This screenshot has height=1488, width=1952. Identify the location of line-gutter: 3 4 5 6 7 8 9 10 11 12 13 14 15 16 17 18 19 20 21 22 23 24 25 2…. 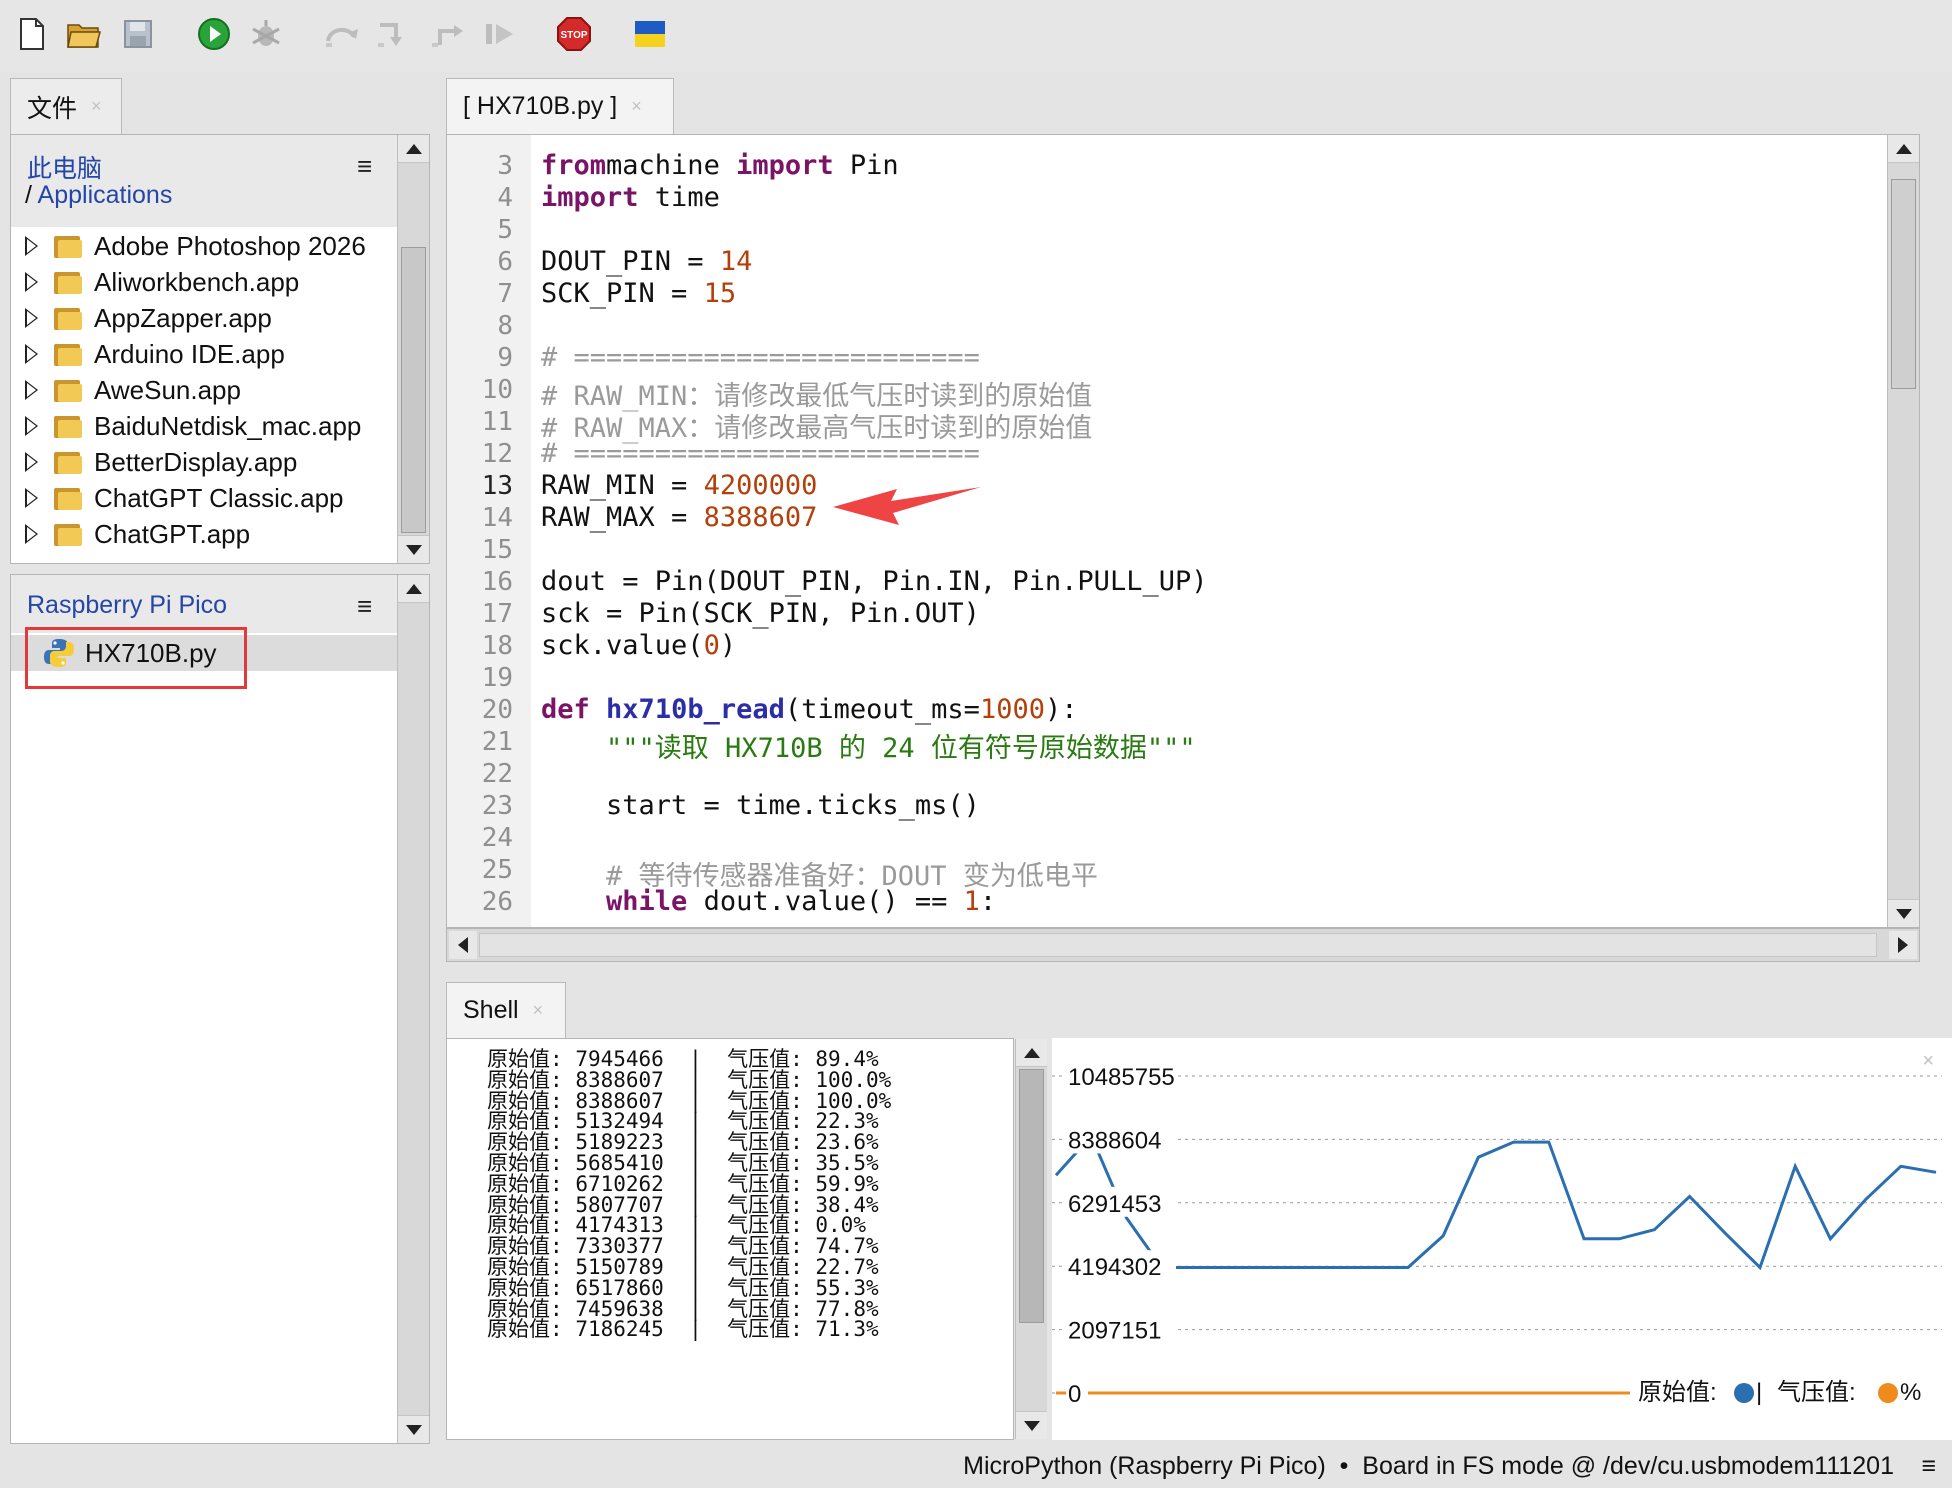
(489, 531).